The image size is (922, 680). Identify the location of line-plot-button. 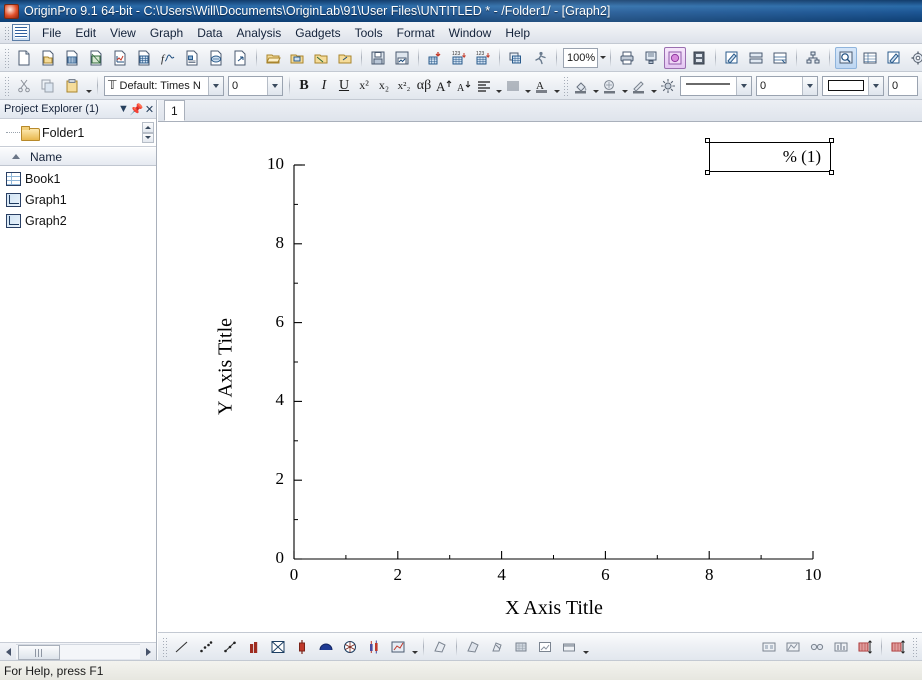
(182, 647).